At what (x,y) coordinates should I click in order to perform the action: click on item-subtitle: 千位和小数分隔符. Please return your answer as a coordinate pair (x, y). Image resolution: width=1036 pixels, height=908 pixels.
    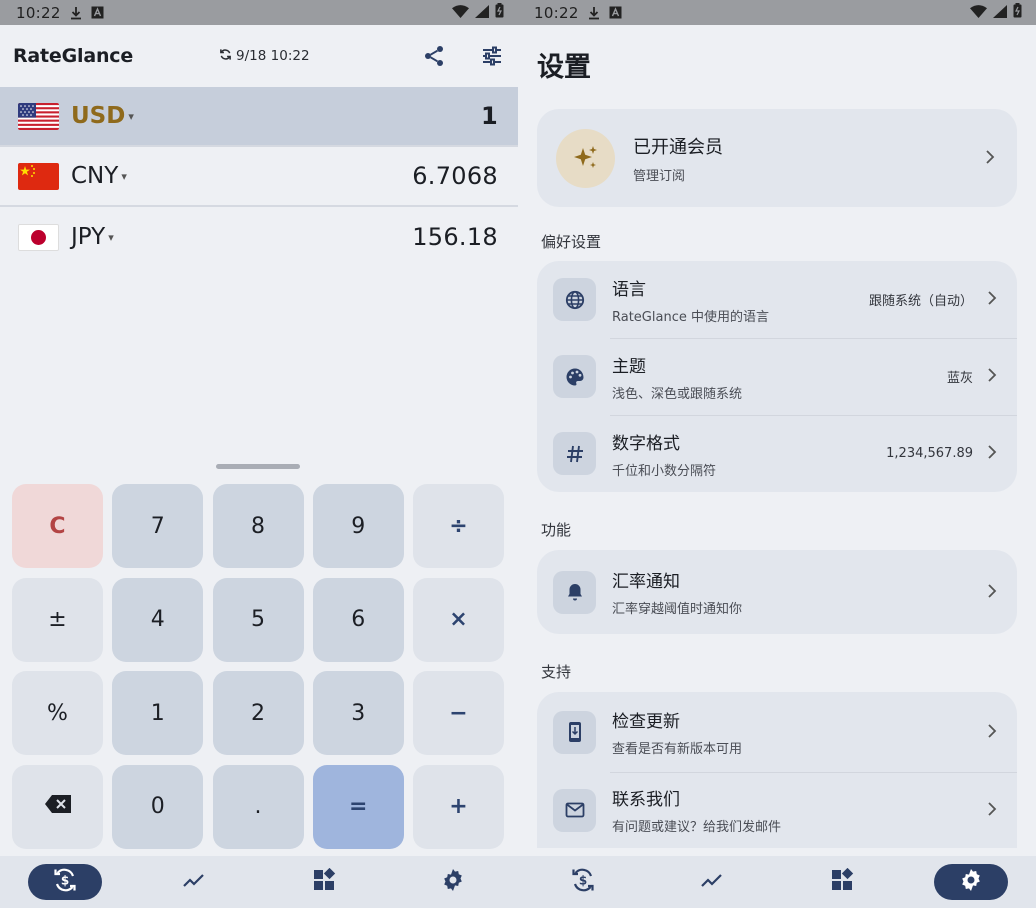
    Looking at the image, I should click on (664, 471).